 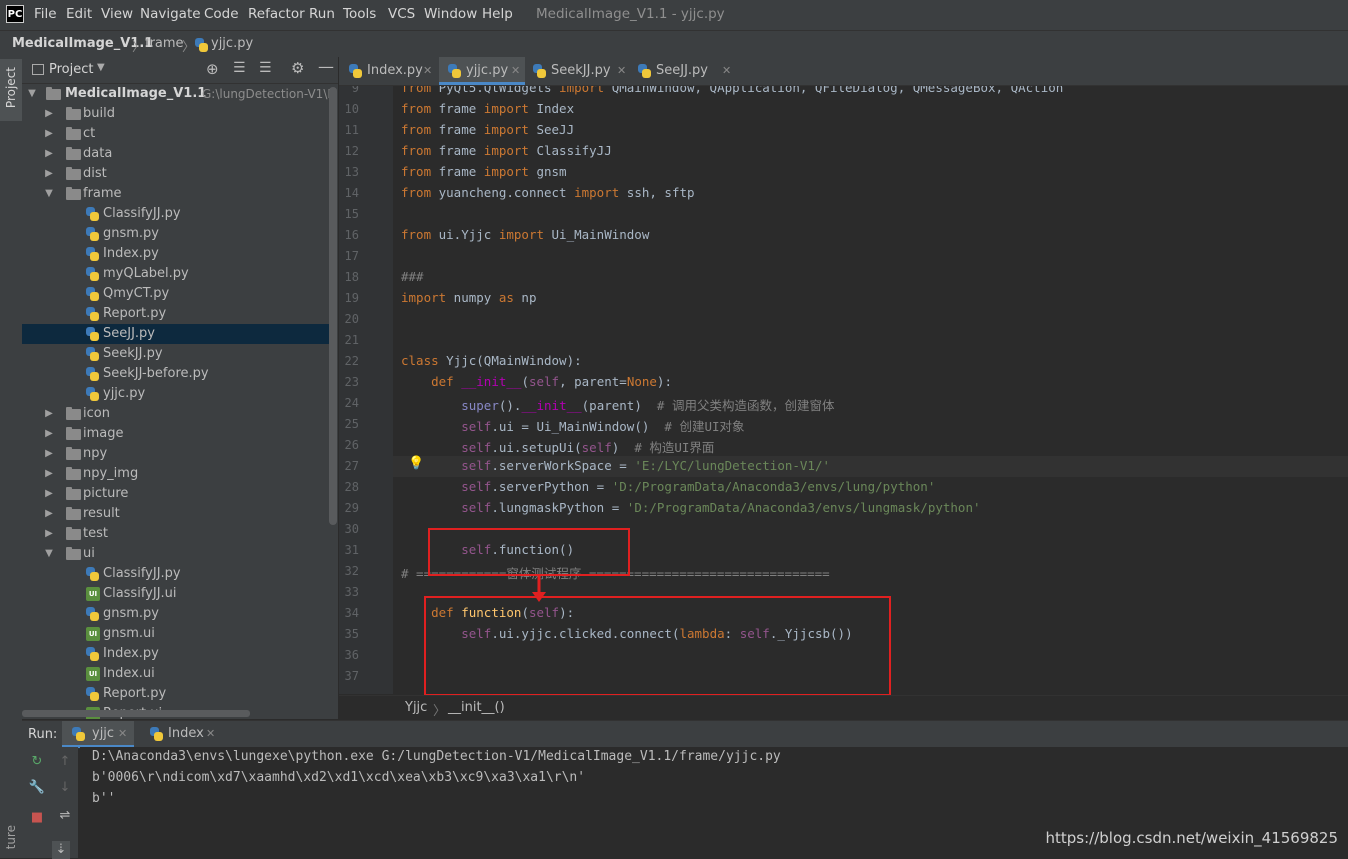 What do you see at coordinates (117, 14) in the screenshot?
I see `menu-view: View` at bounding box center [117, 14].